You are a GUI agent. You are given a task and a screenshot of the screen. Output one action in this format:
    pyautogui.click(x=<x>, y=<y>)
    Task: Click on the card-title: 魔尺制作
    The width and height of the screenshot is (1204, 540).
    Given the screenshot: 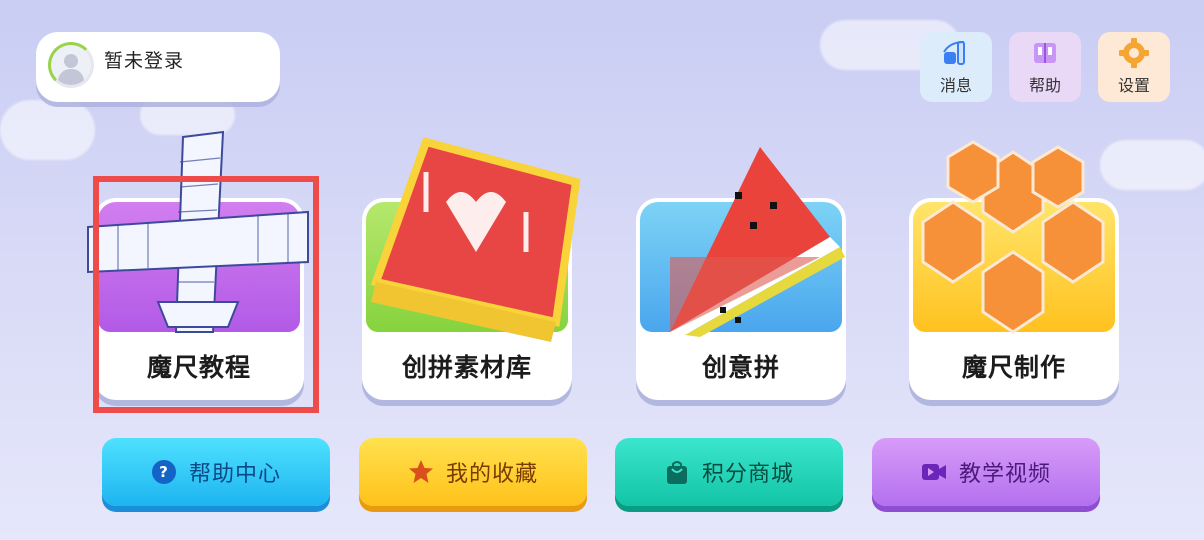 What is the action you would take?
    pyautogui.click(x=1013, y=367)
    